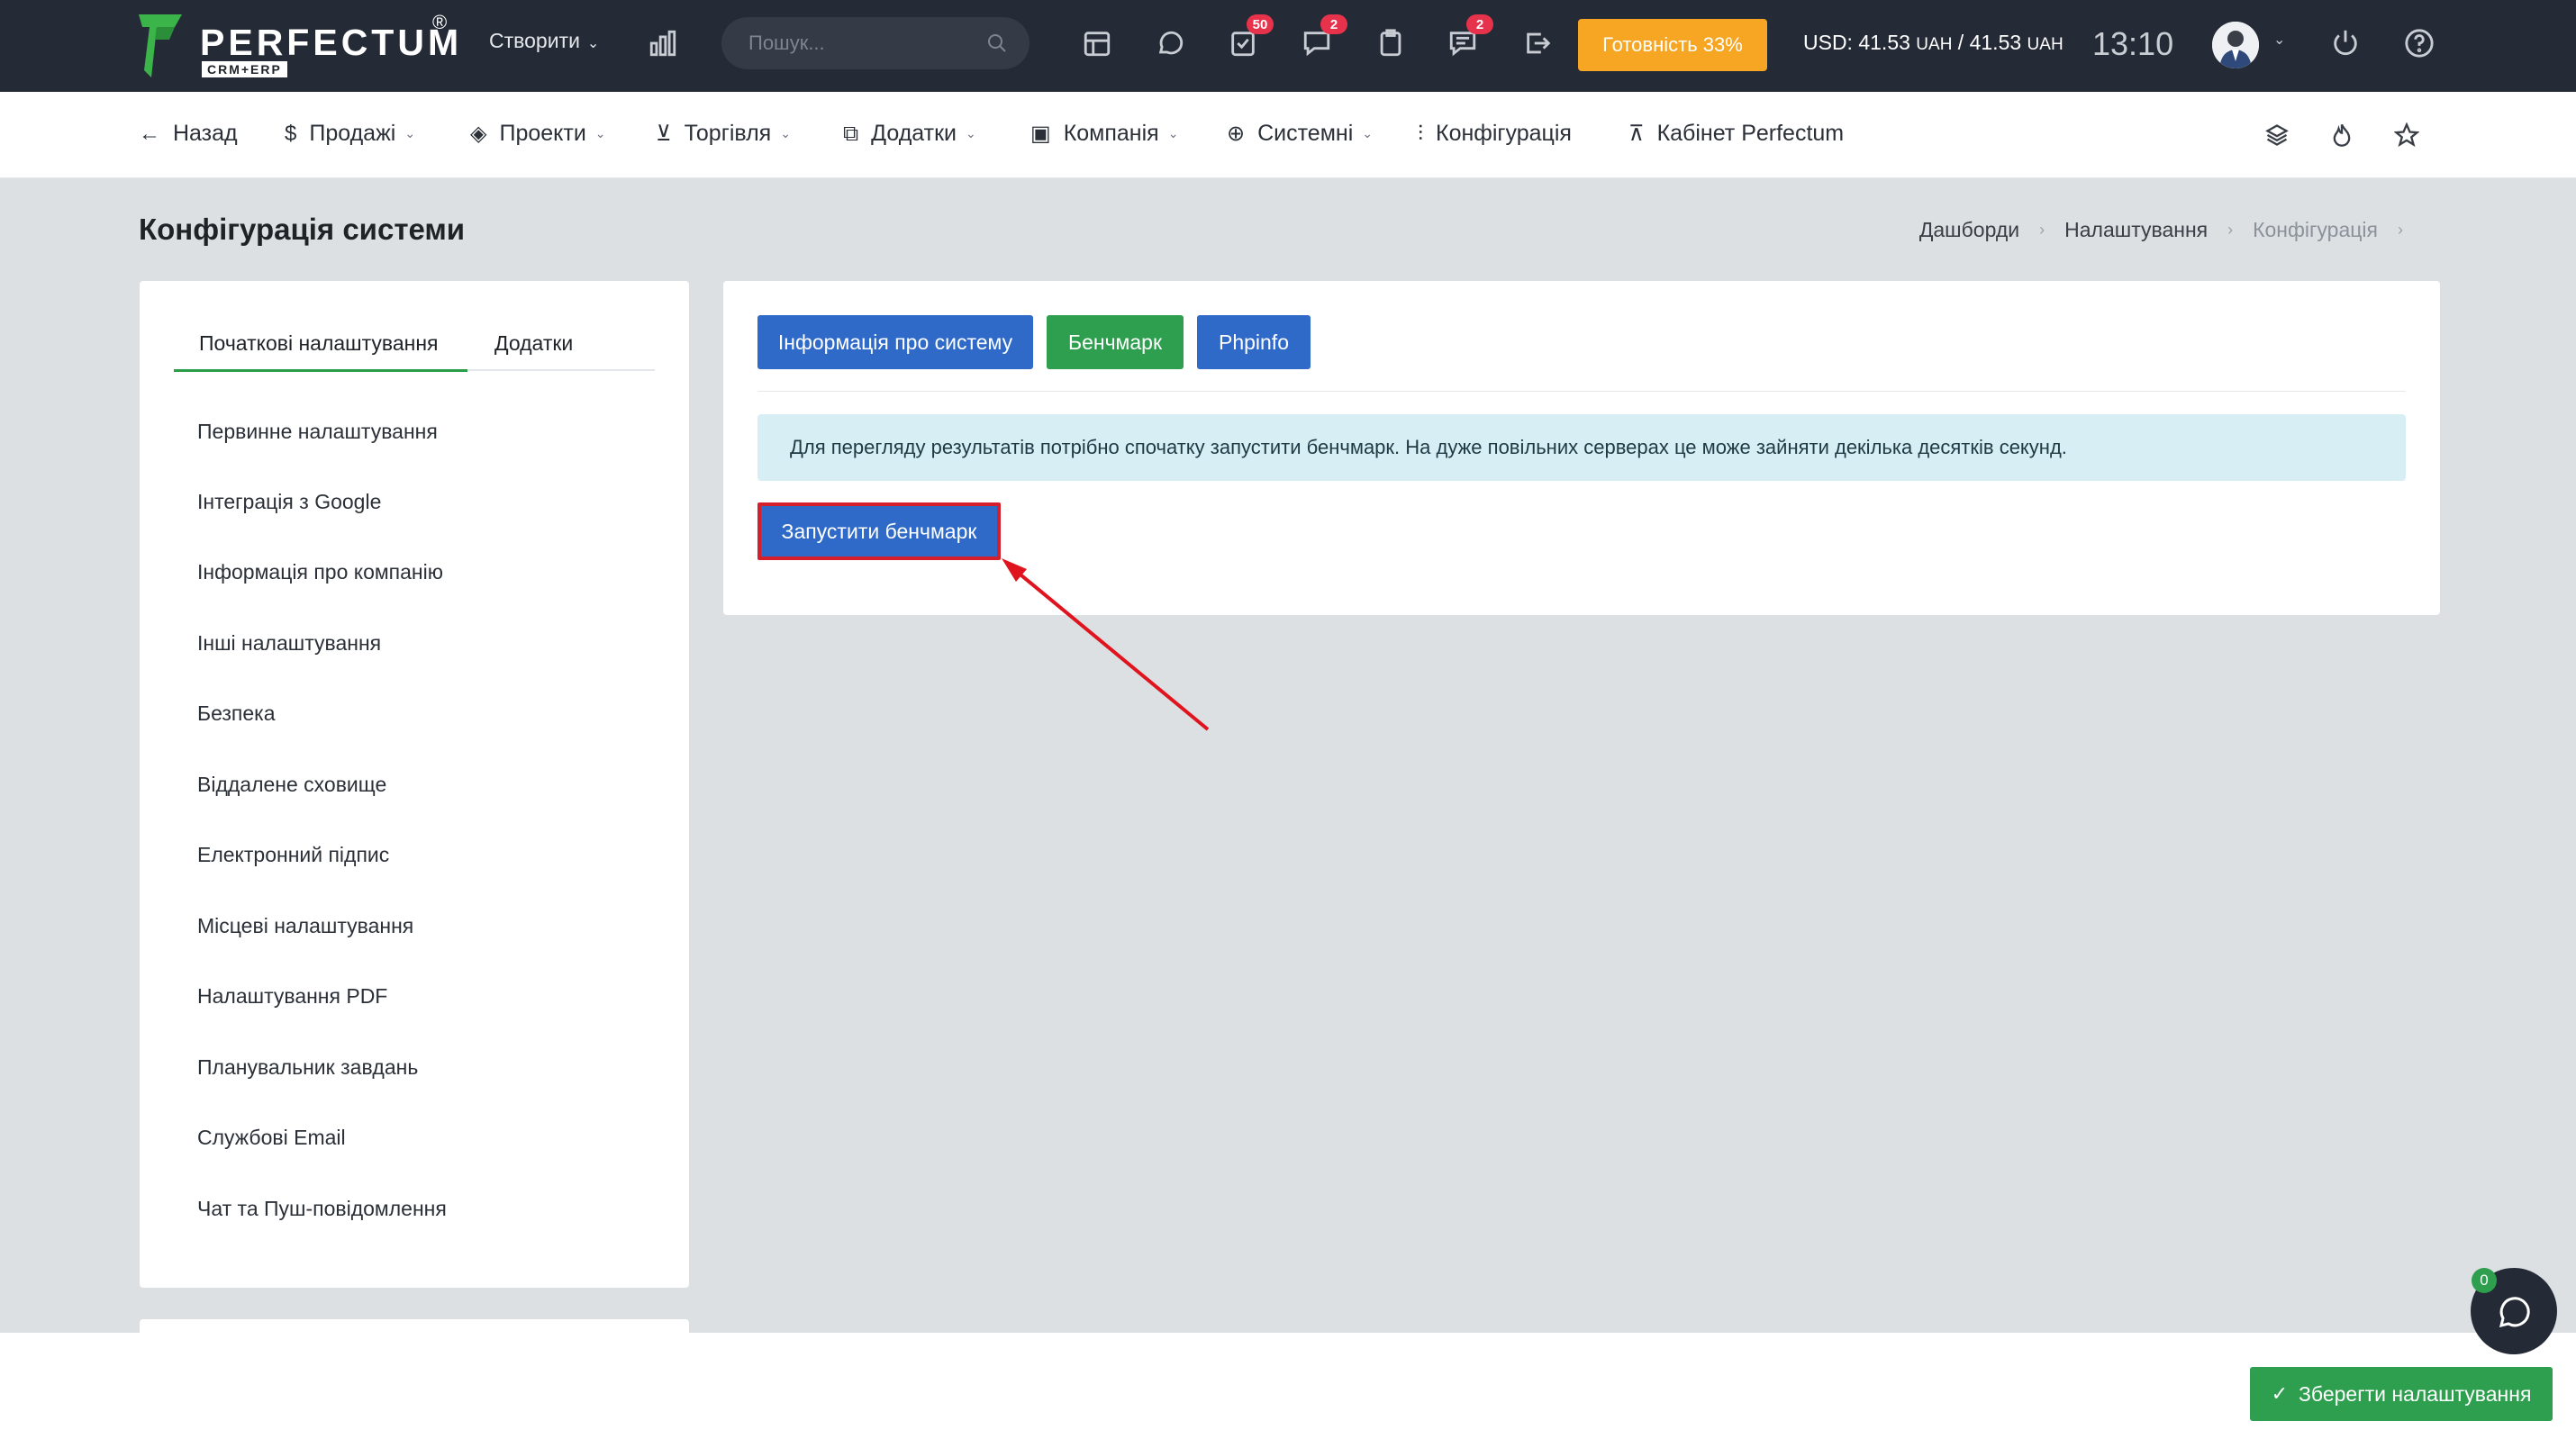 Image resolution: width=2576 pixels, height=1439 pixels. What do you see at coordinates (2315, 229) in the screenshot?
I see `breadcrumb-configuration: Конфігурація` at bounding box center [2315, 229].